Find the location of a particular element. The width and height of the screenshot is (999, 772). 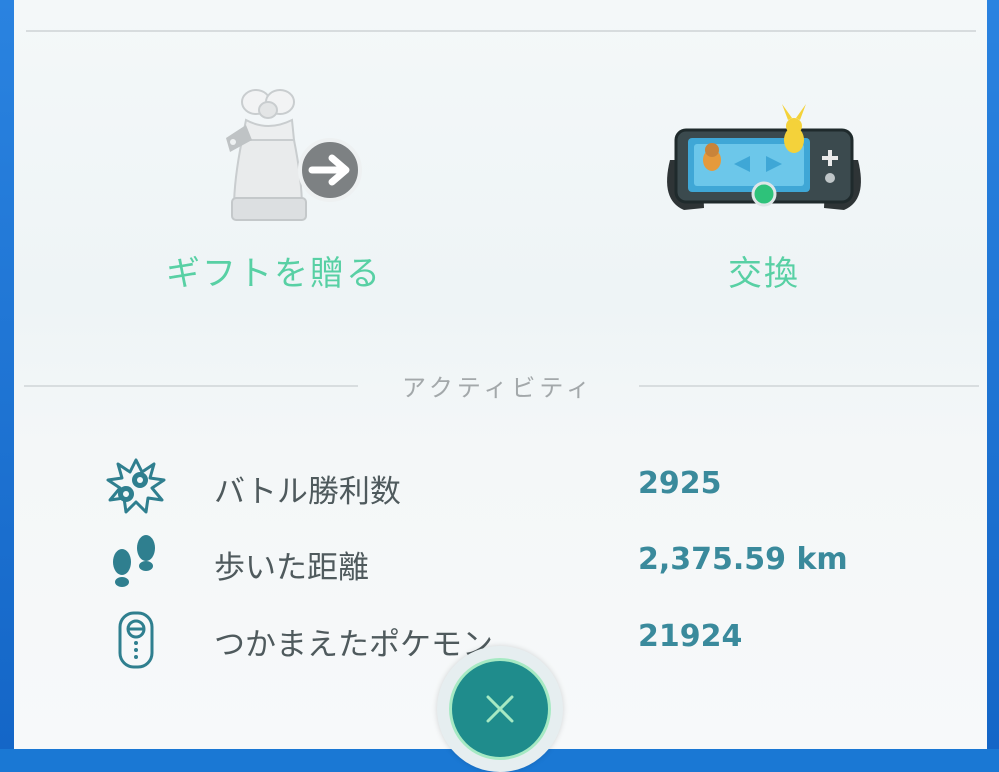

distance-walked-label: 歩いた距離 is located at coordinates (291, 568).